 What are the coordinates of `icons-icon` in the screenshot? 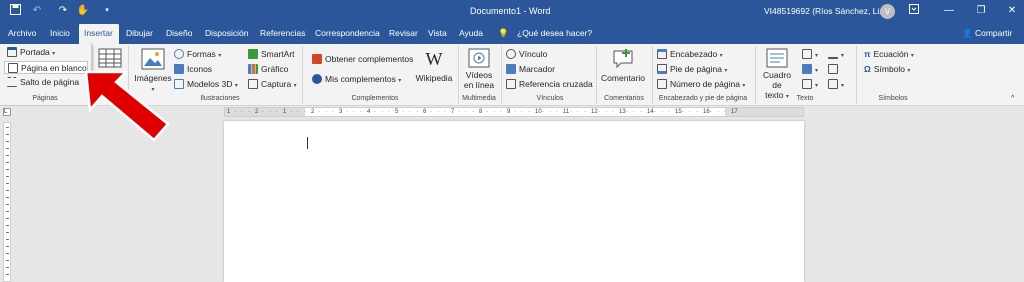 It's located at (179, 69).